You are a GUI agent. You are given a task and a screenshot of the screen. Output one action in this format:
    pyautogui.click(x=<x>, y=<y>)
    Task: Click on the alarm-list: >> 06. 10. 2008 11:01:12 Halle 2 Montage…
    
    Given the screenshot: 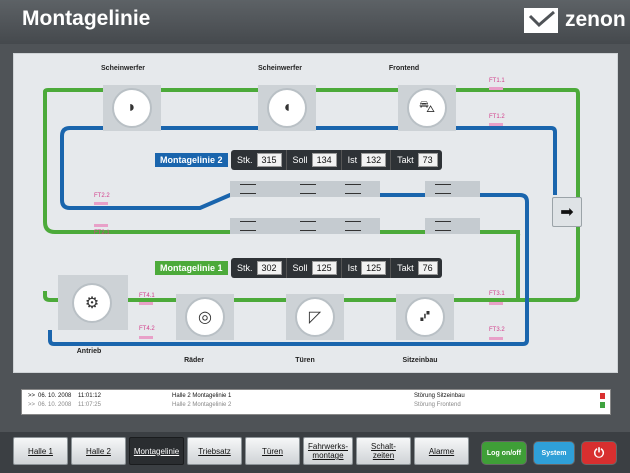 What is the action you would take?
    pyautogui.click(x=316, y=402)
    